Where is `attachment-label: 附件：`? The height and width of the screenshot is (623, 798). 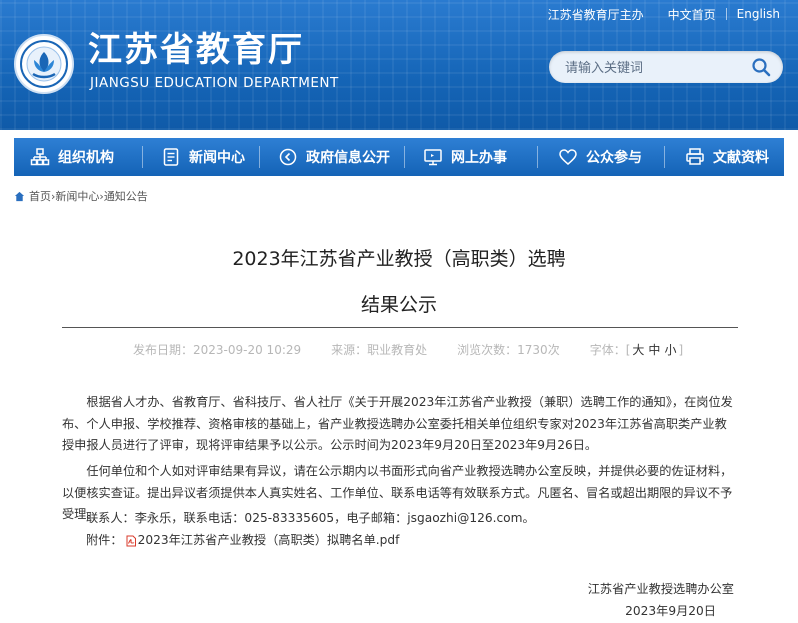
attachment-label: 附件： is located at coordinates (104, 540).